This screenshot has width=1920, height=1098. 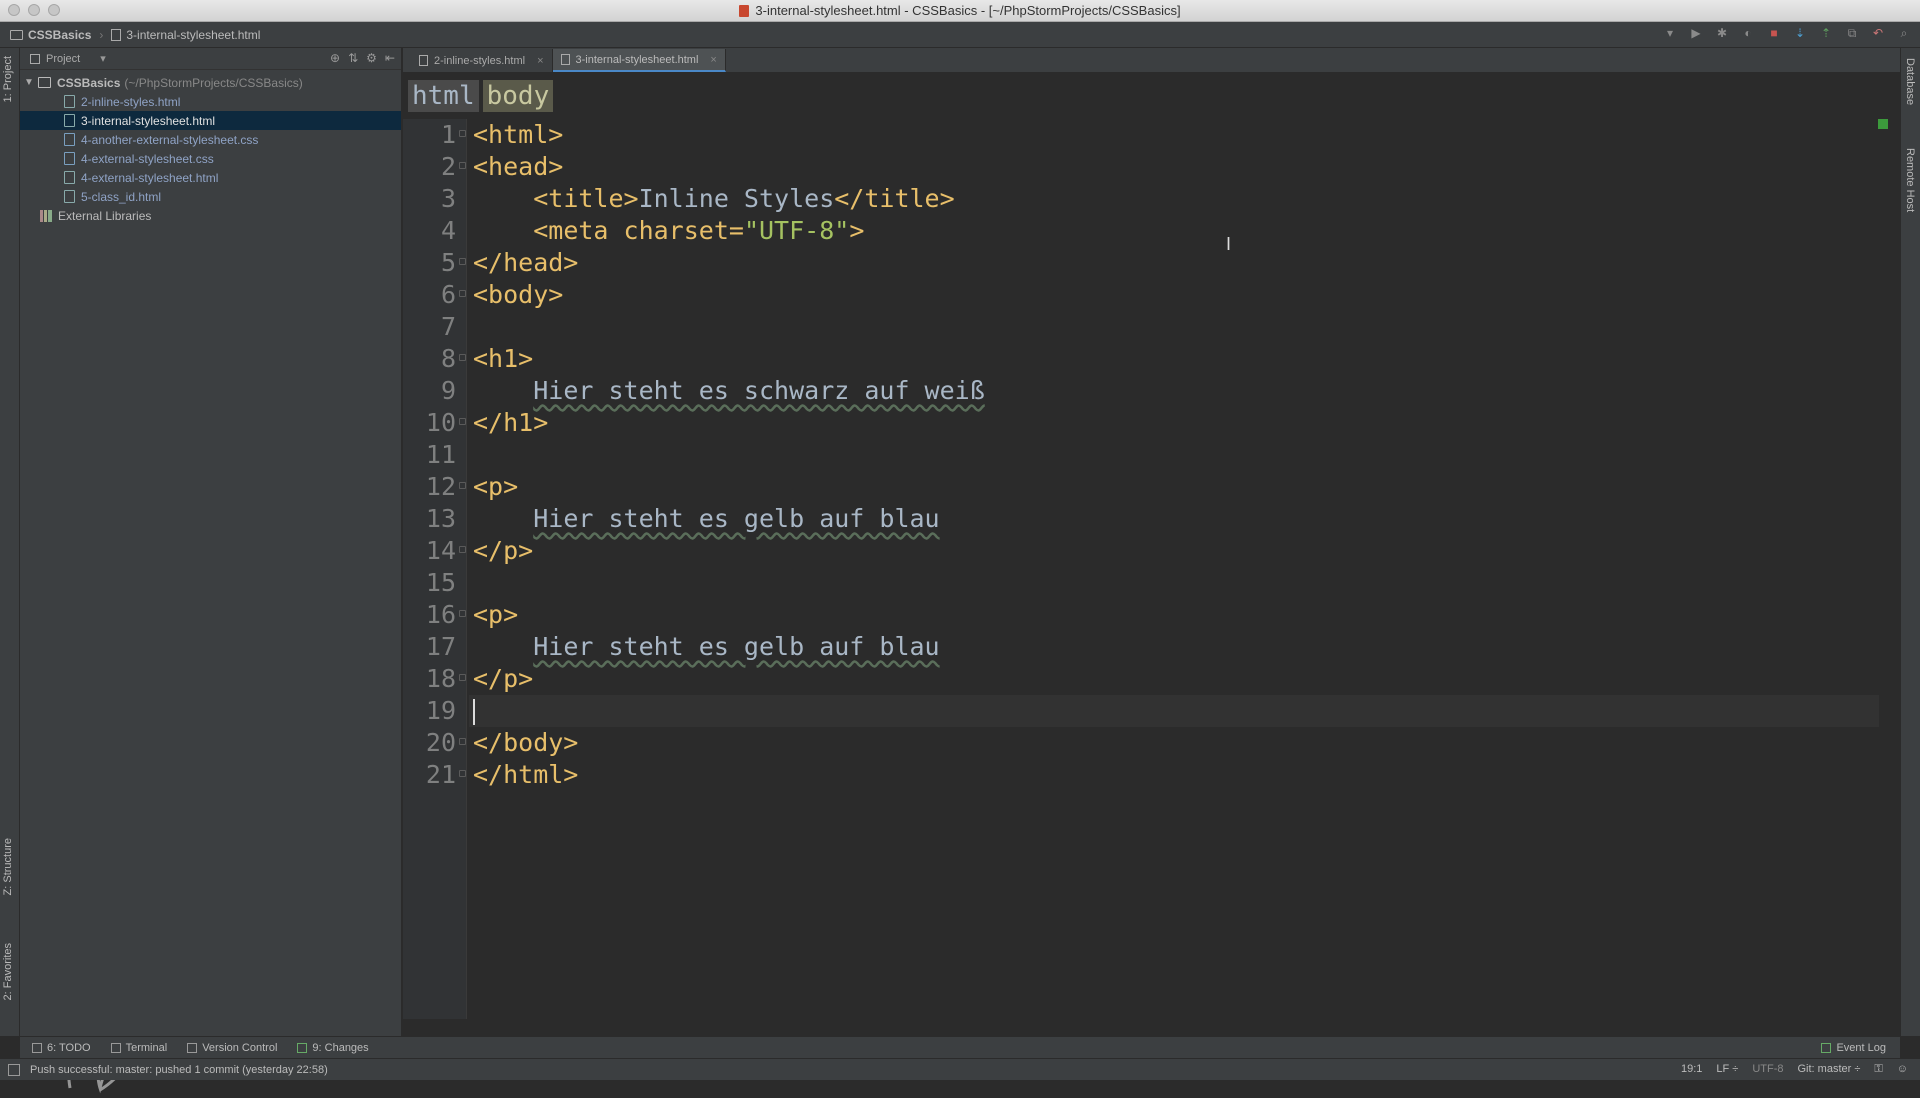 What do you see at coordinates (448, 294) in the screenshot?
I see `line-number: 6` at bounding box center [448, 294].